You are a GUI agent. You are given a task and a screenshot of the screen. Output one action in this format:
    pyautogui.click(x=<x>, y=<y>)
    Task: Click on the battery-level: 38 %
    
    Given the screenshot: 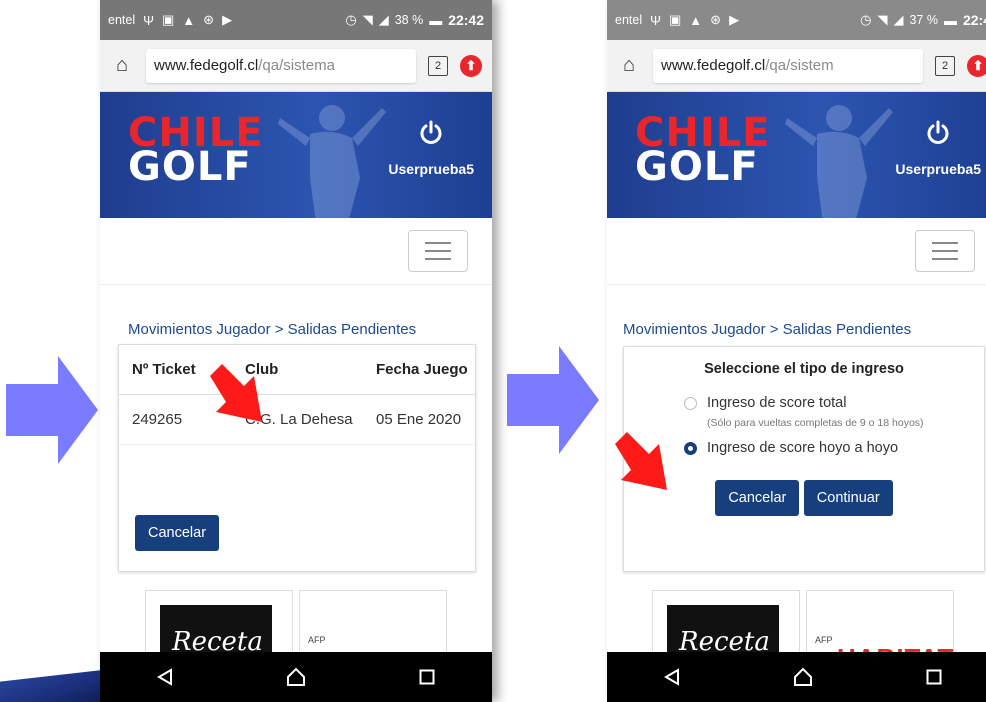 What is the action you would take?
    pyautogui.click(x=409, y=20)
    